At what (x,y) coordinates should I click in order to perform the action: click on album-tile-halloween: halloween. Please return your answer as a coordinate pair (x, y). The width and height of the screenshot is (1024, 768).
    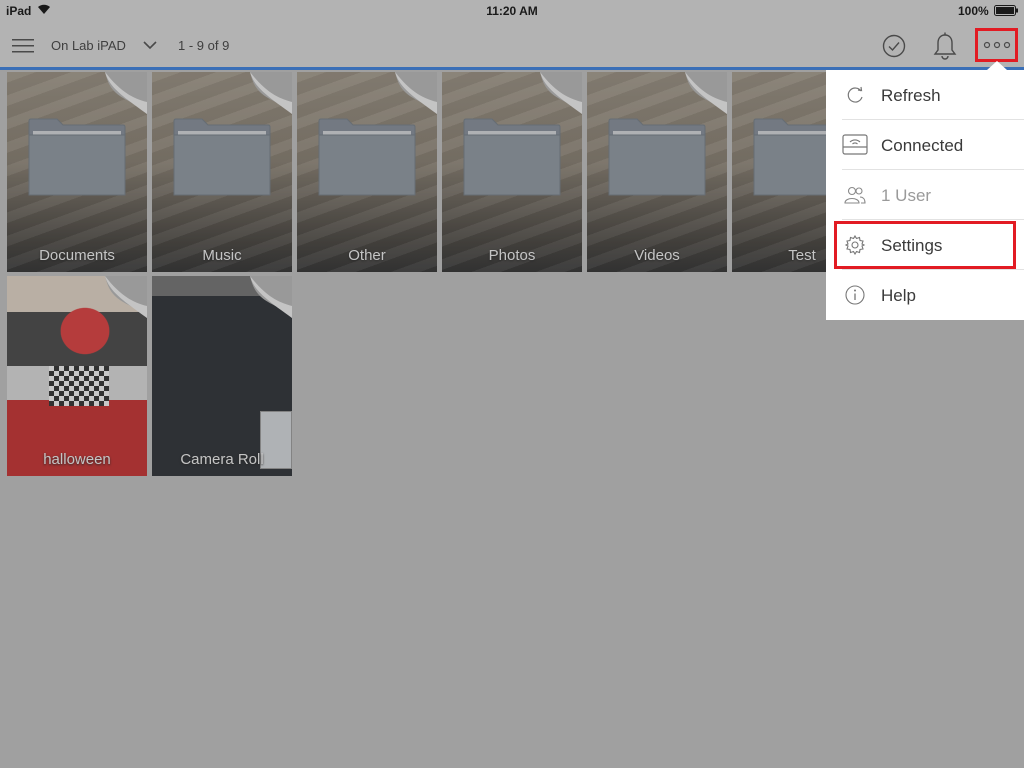
    Looking at the image, I should click on (77, 376).